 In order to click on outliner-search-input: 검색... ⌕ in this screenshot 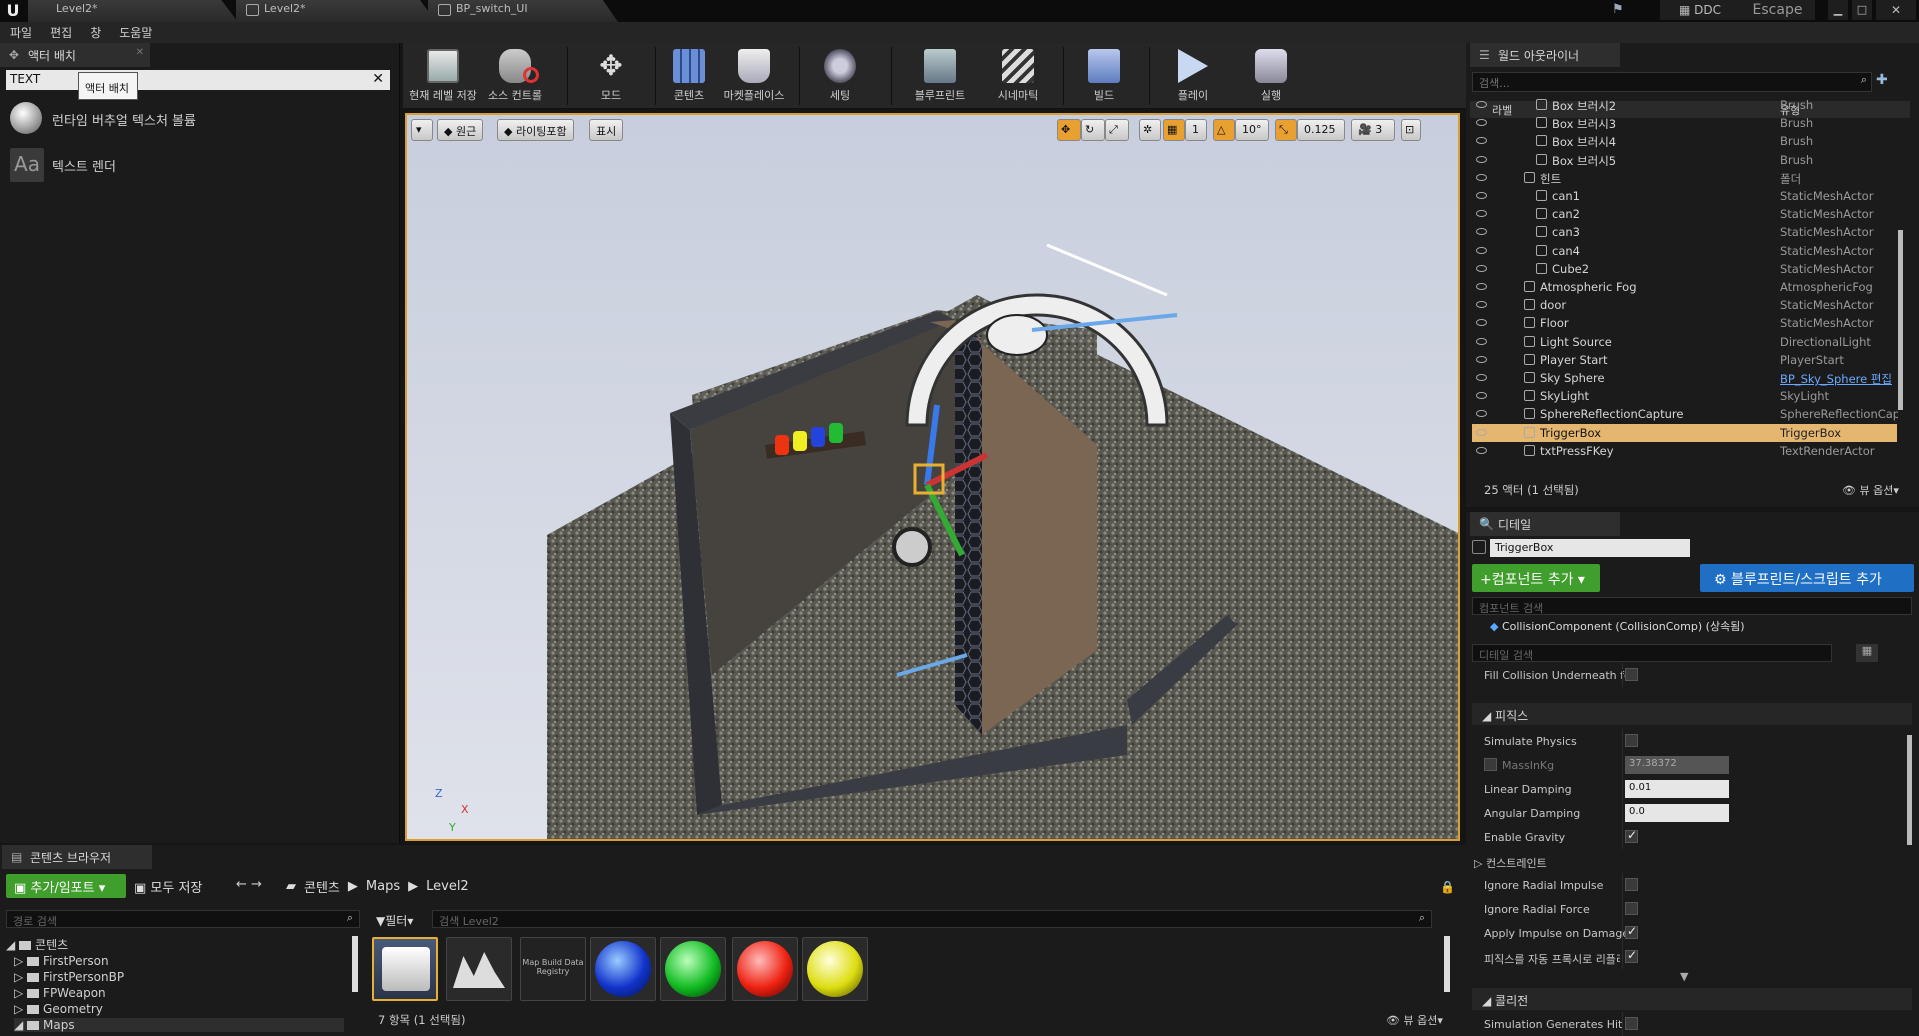, I will do `click(1672, 82)`.